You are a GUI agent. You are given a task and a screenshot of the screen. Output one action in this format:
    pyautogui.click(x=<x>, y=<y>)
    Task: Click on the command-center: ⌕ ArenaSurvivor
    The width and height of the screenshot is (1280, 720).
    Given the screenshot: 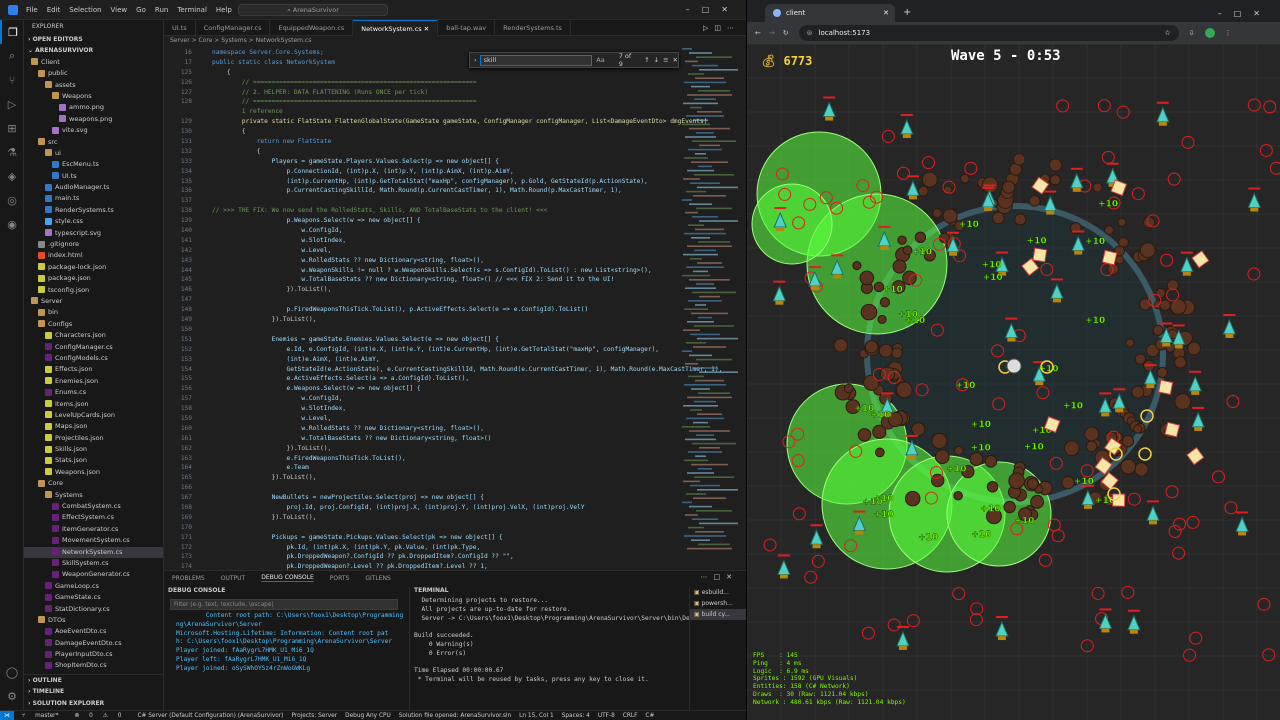 What is the action you would take?
    pyautogui.click(x=313, y=10)
    